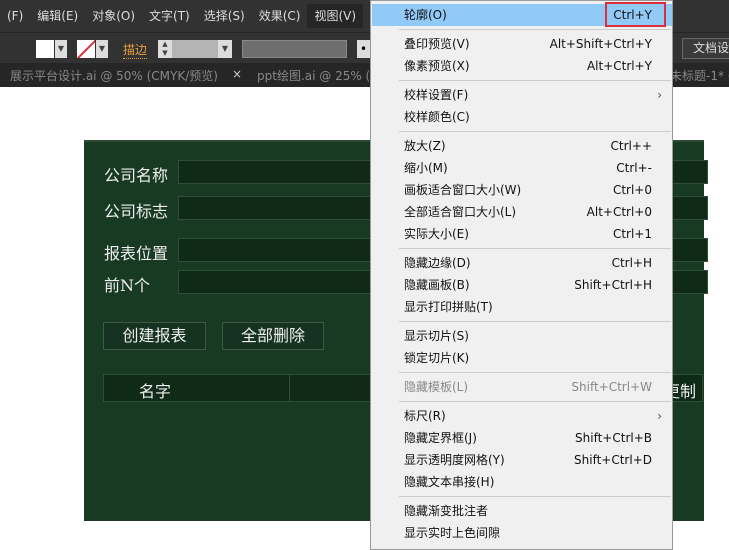 This screenshot has height=550, width=729. Describe the element at coordinates (86, 49) in the screenshot. I see `stroke-none-swatch` at that location.